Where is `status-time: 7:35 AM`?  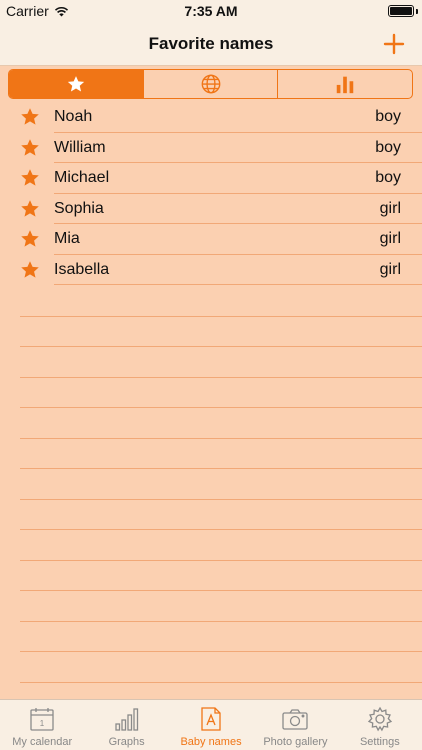
status-time: 7:35 AM is located at coordinates (211, 11).